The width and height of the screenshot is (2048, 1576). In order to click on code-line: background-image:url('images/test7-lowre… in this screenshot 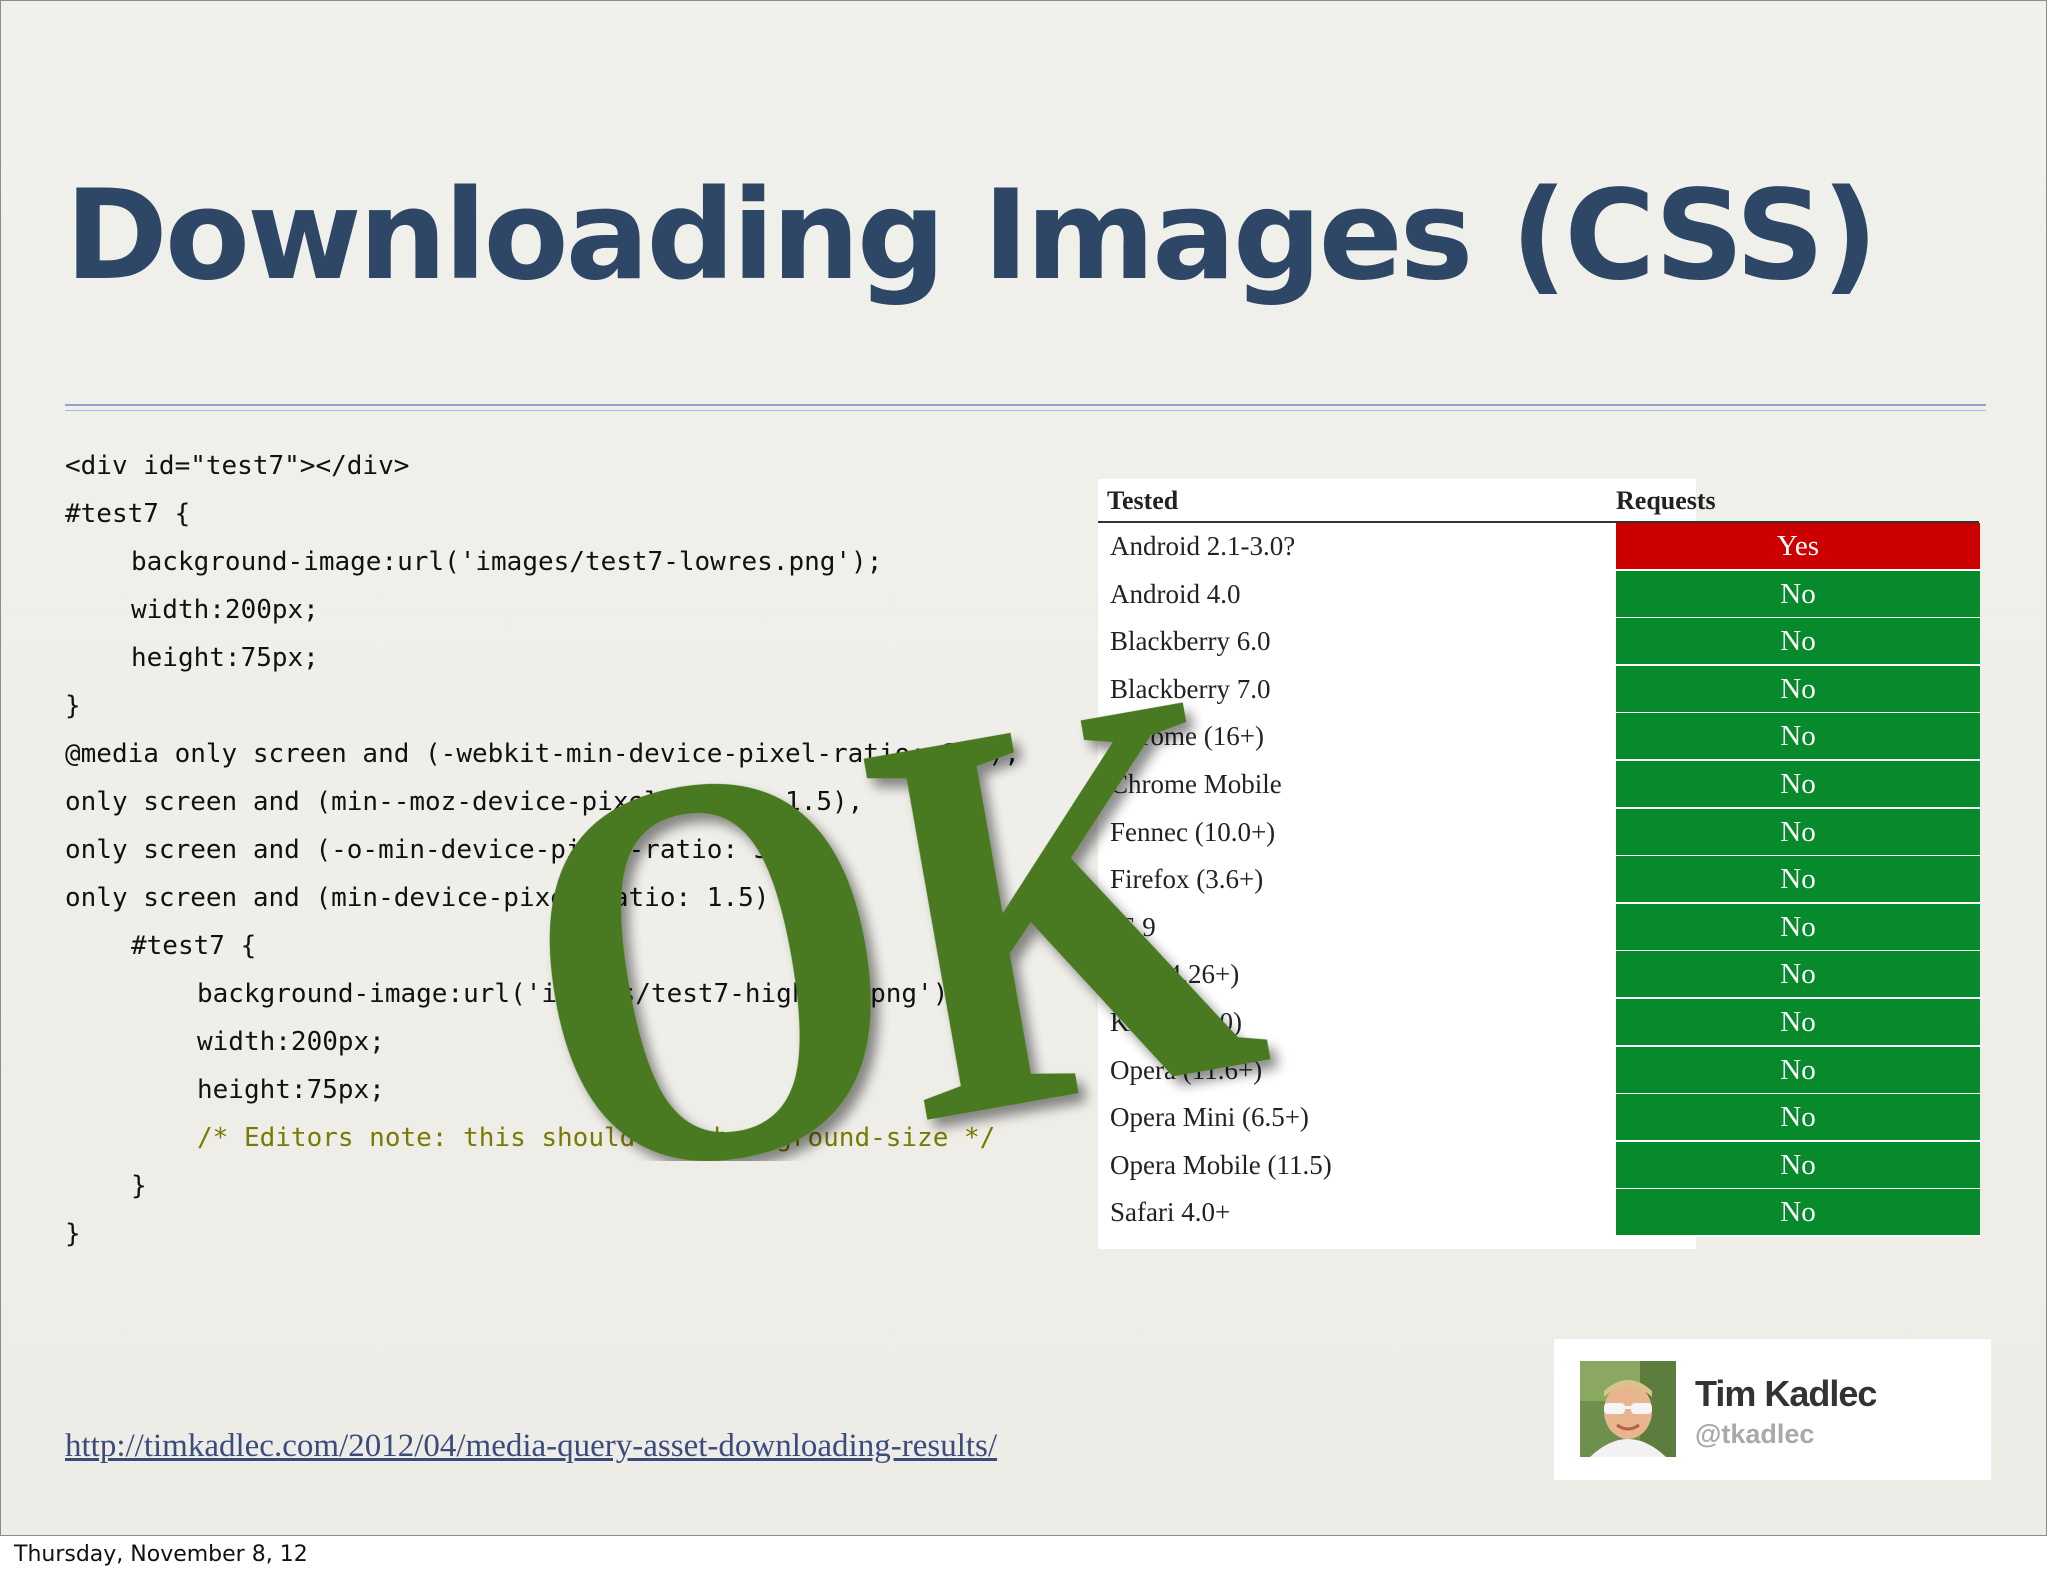, I will do `click(507, 562)`.